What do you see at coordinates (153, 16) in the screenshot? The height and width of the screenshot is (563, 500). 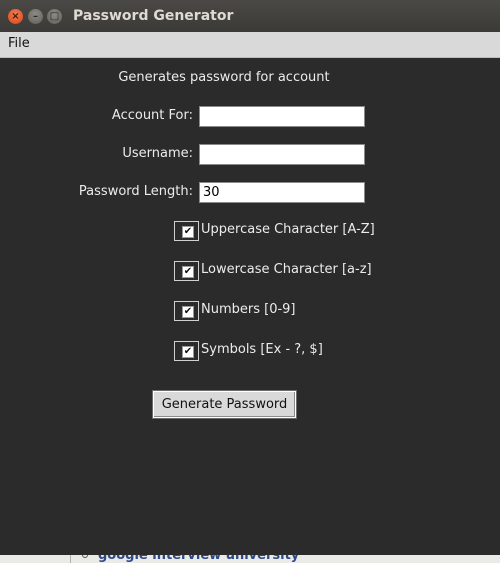 I see `window-title: Password Generator` at bounding box center [153, 16].